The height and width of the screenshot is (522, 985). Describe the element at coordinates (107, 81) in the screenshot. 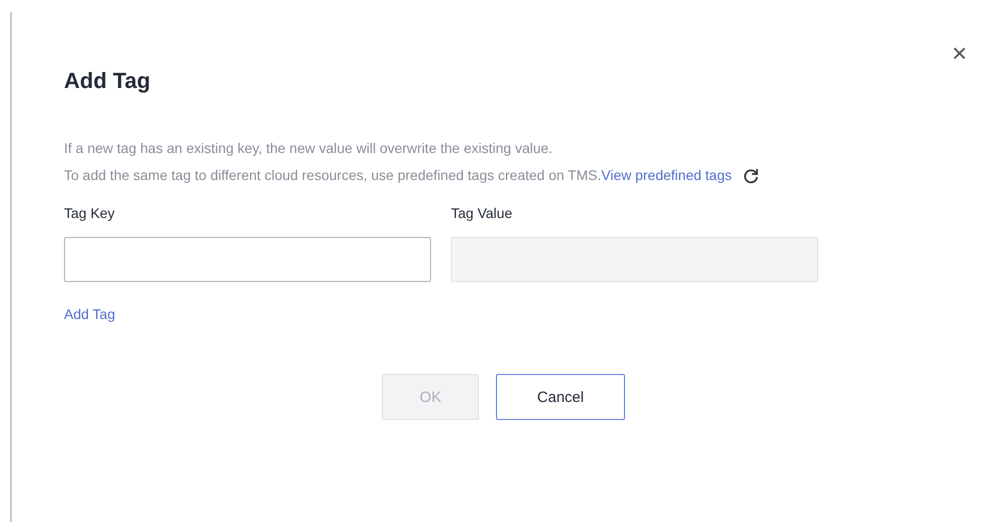

I see `dialog-title: Add Tag` at that location.